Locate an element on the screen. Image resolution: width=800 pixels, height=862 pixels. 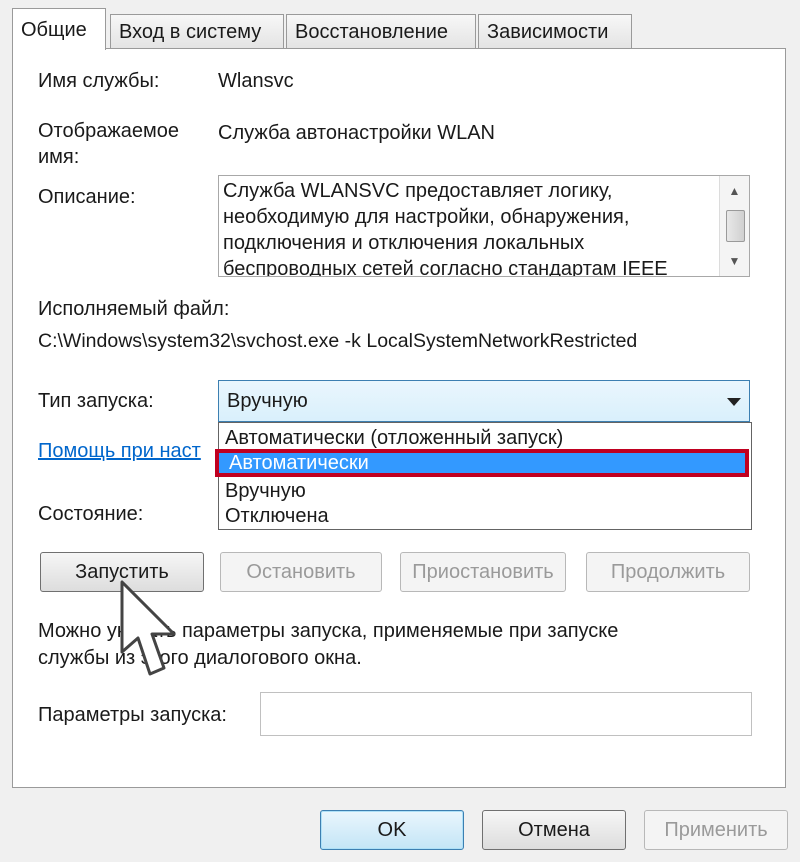
option-automatic-delayed: Автоматически (отложенный запуск) is located at coordinates (394, 438).